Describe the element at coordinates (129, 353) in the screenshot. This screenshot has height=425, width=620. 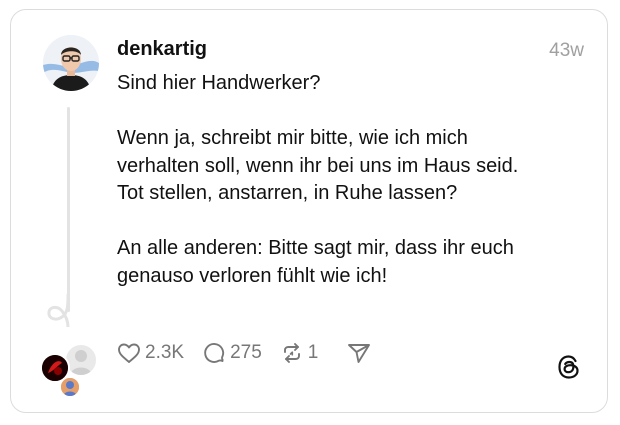
I see `heart-icon` at that location.